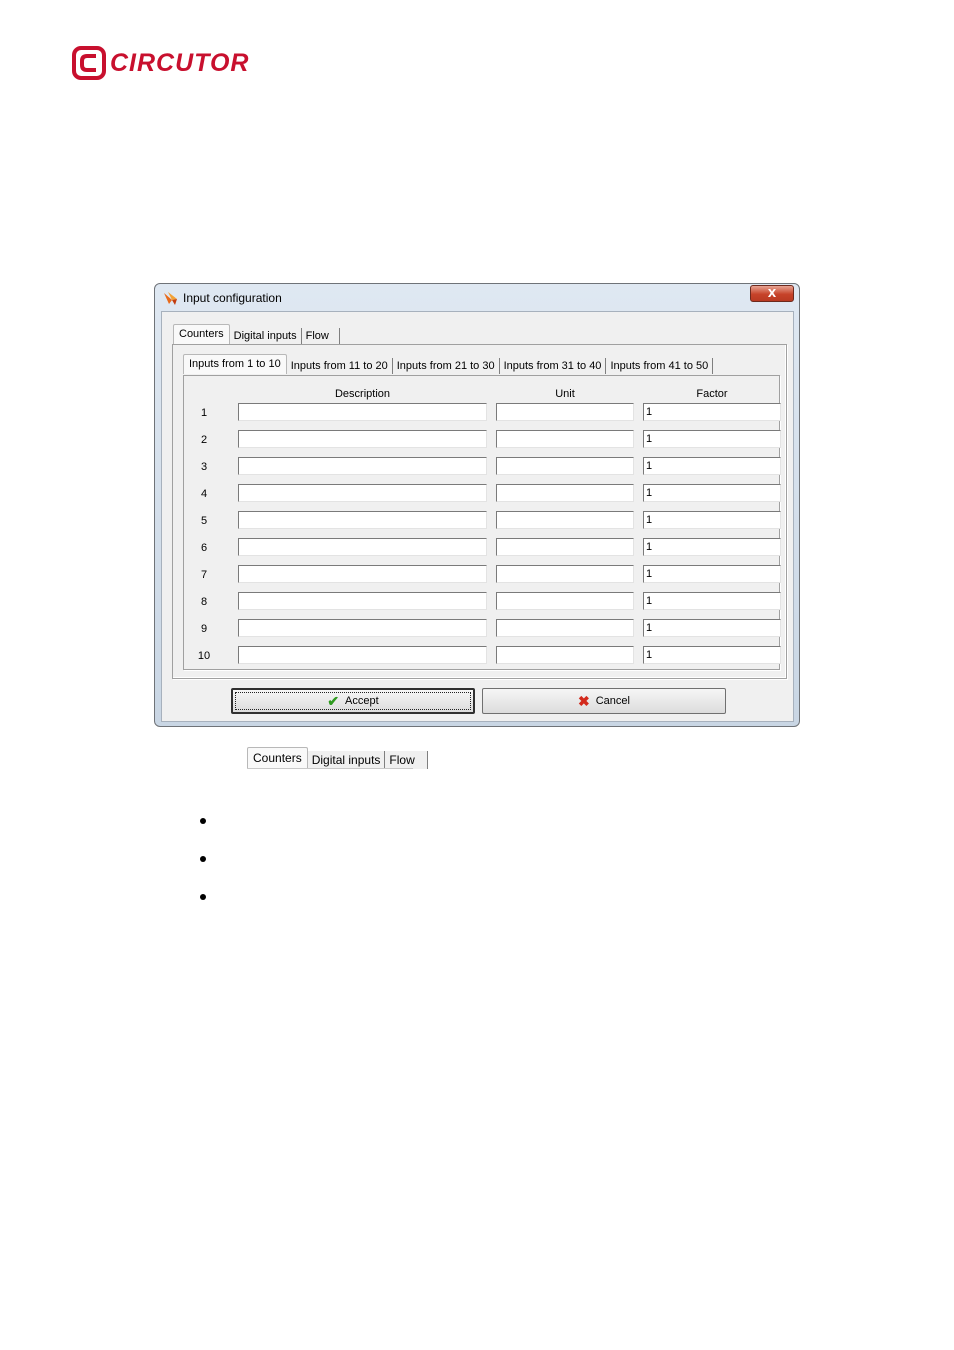 The width and height of the screenshot is (954, 1350). What do you see at coordinates (204, 413) in the screenshot?
I see `row-number: 1` at bounding box center [204, 413].